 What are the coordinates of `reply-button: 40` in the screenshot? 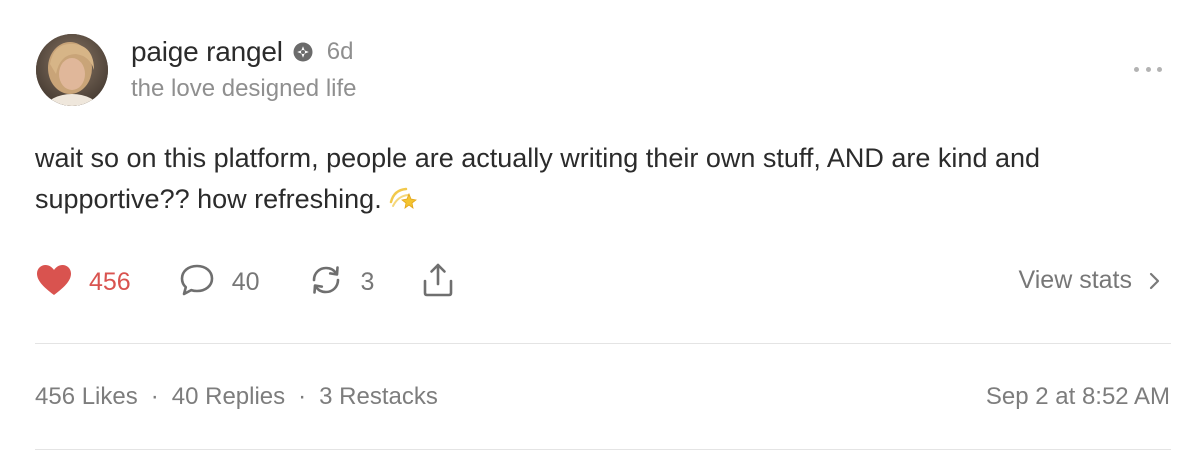 It's located at (219, 282).